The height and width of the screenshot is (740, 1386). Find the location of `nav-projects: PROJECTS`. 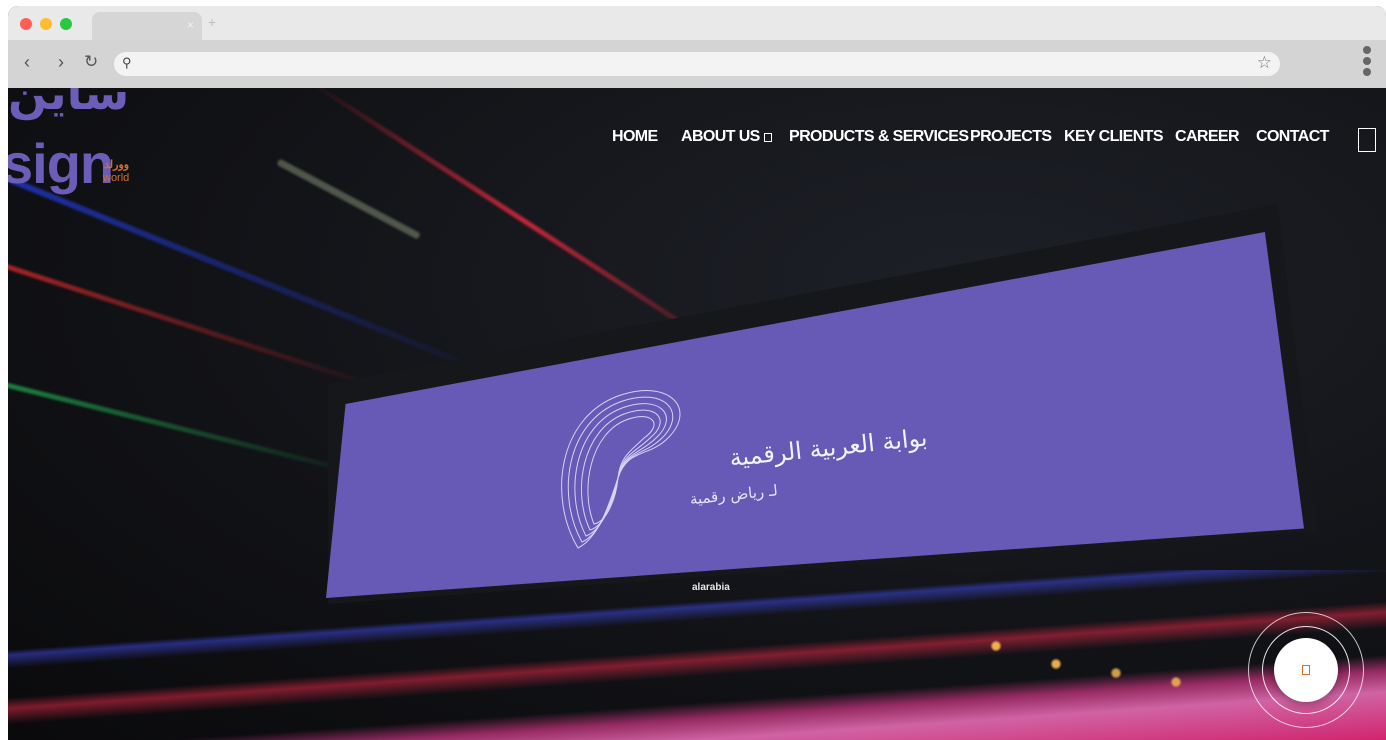

nav-projects: PROJECTS is located at coordinates (1011, 137).